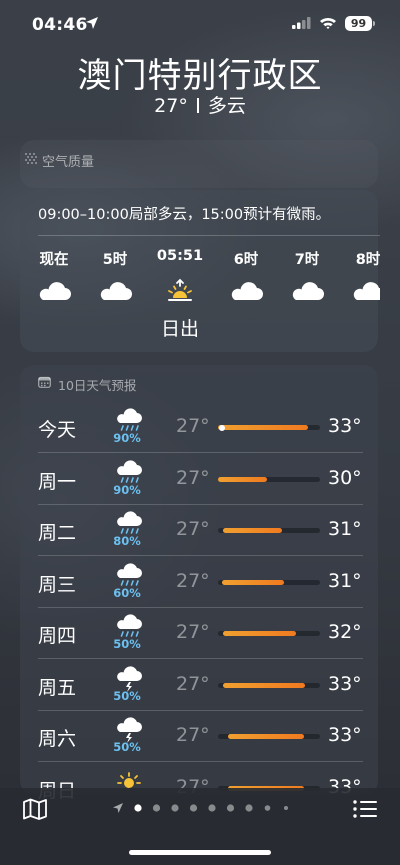 Image resolution: width=400 pixels, height=865 pixels. I want to click on daily-forecast-row: 周五 50% 27° 33°, so click(200, 685).